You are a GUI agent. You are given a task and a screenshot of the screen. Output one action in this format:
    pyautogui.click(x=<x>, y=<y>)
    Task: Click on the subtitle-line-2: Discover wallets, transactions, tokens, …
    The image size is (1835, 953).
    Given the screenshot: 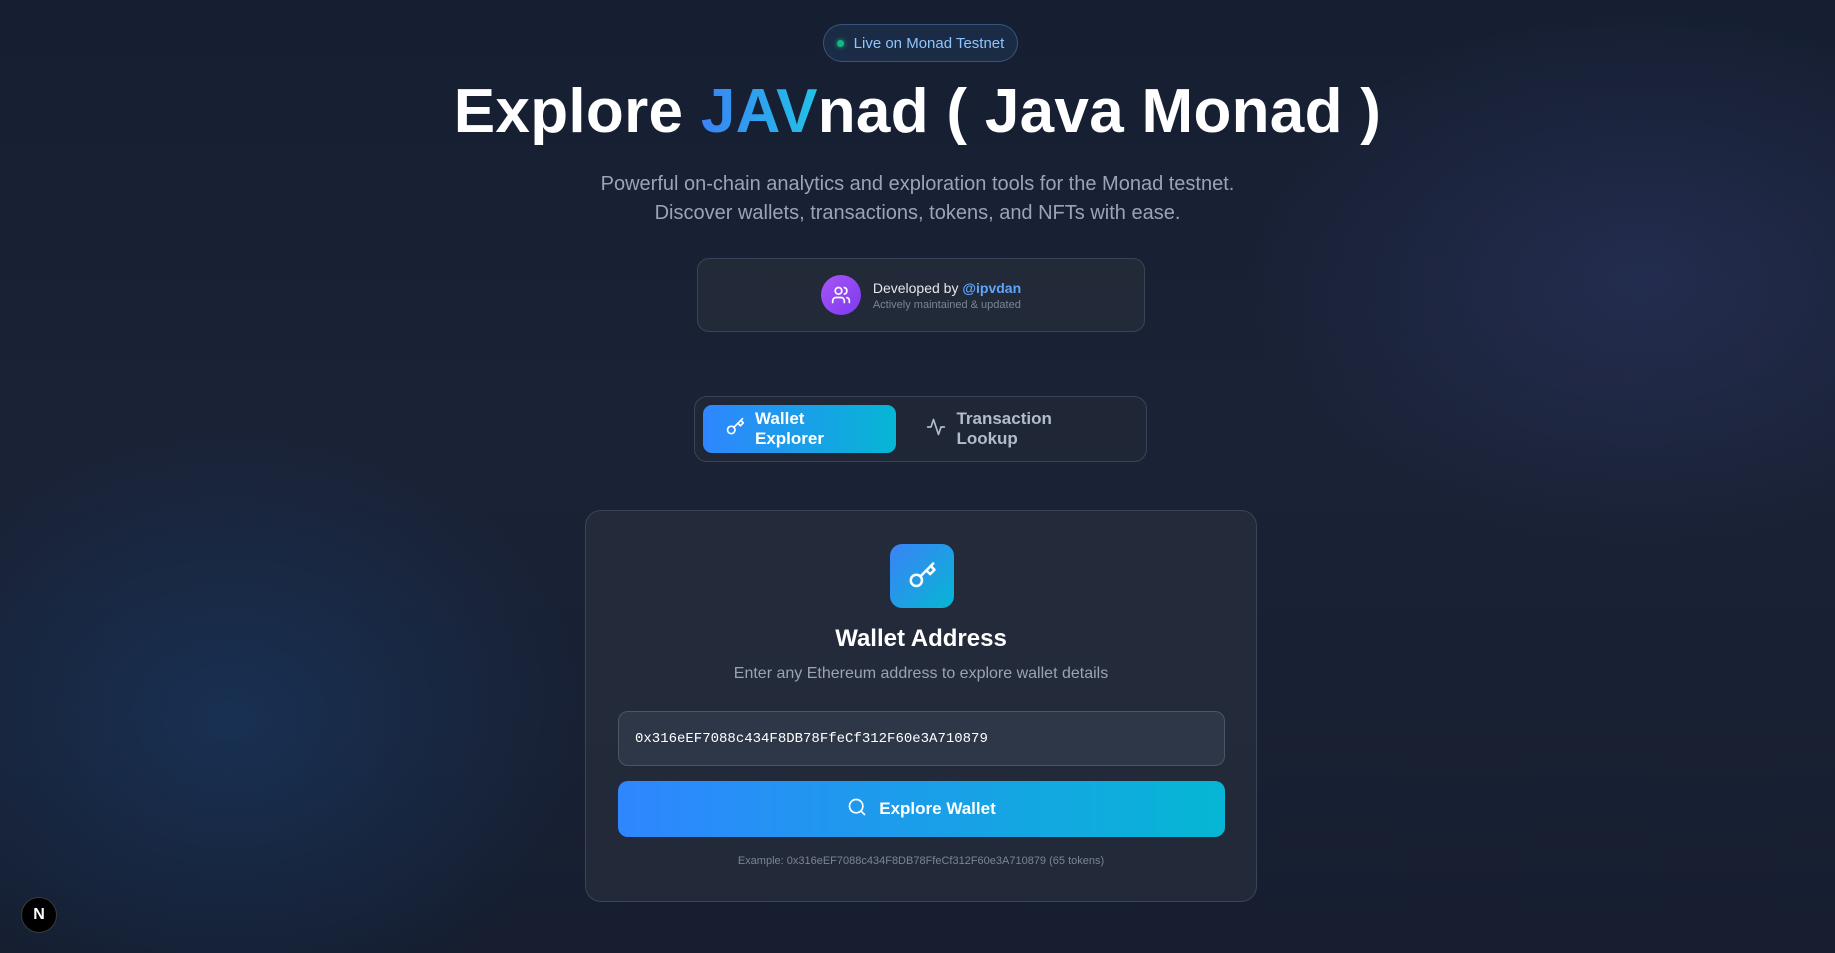 What is the action you would take?
    pyautogui.click(x=917, y=213)
    